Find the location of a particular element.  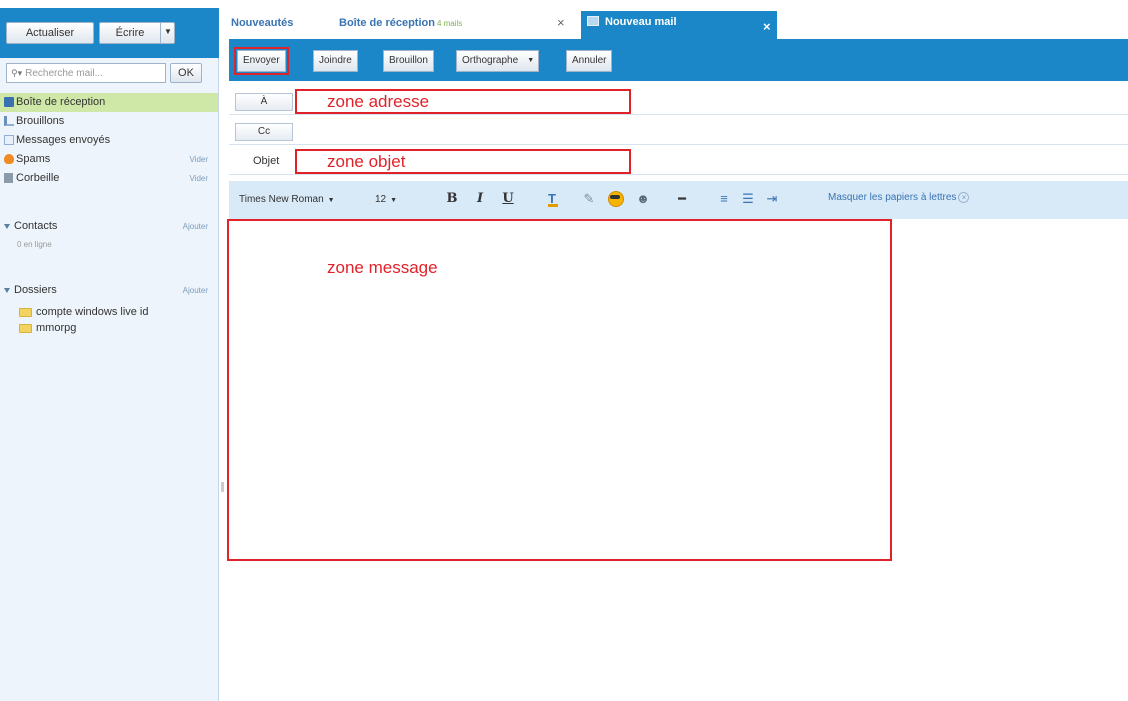

to-row: À zone adresse is located at coordinates (678, 102).